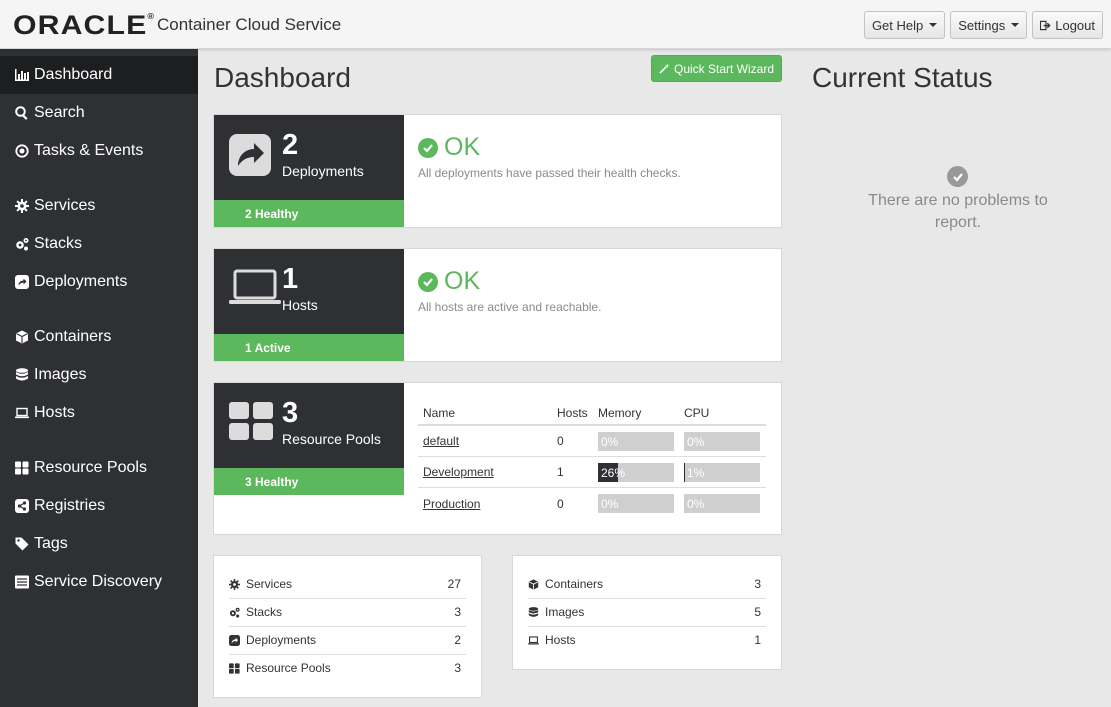 Image resolution: width=1111 pixels, height=707 pixels. I want to click on images-count-row: Images 5, so click(647, 612).